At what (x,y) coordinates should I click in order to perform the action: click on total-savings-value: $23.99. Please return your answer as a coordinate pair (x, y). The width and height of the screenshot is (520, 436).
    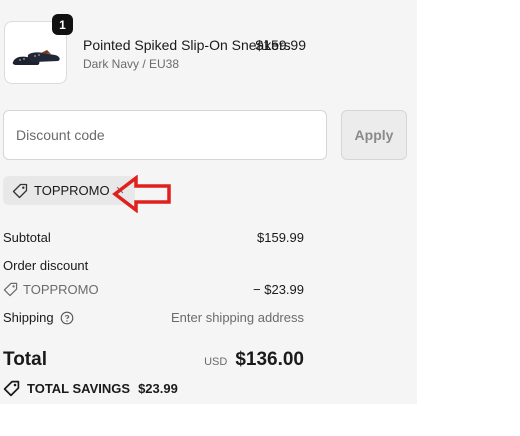
    Looking at the image, I should click on (158, 388).